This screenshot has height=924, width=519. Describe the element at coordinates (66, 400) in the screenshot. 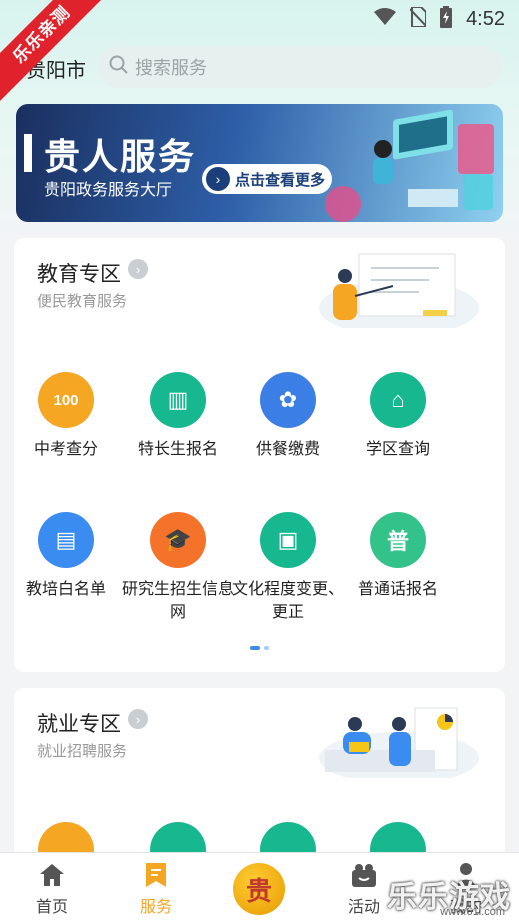

I see `score-search-icon: 100` at that location.